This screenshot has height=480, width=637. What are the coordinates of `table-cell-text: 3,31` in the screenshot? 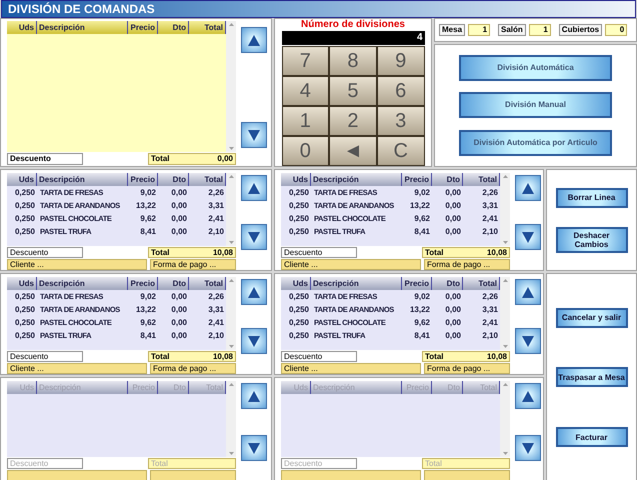 It's located at (216, 206).